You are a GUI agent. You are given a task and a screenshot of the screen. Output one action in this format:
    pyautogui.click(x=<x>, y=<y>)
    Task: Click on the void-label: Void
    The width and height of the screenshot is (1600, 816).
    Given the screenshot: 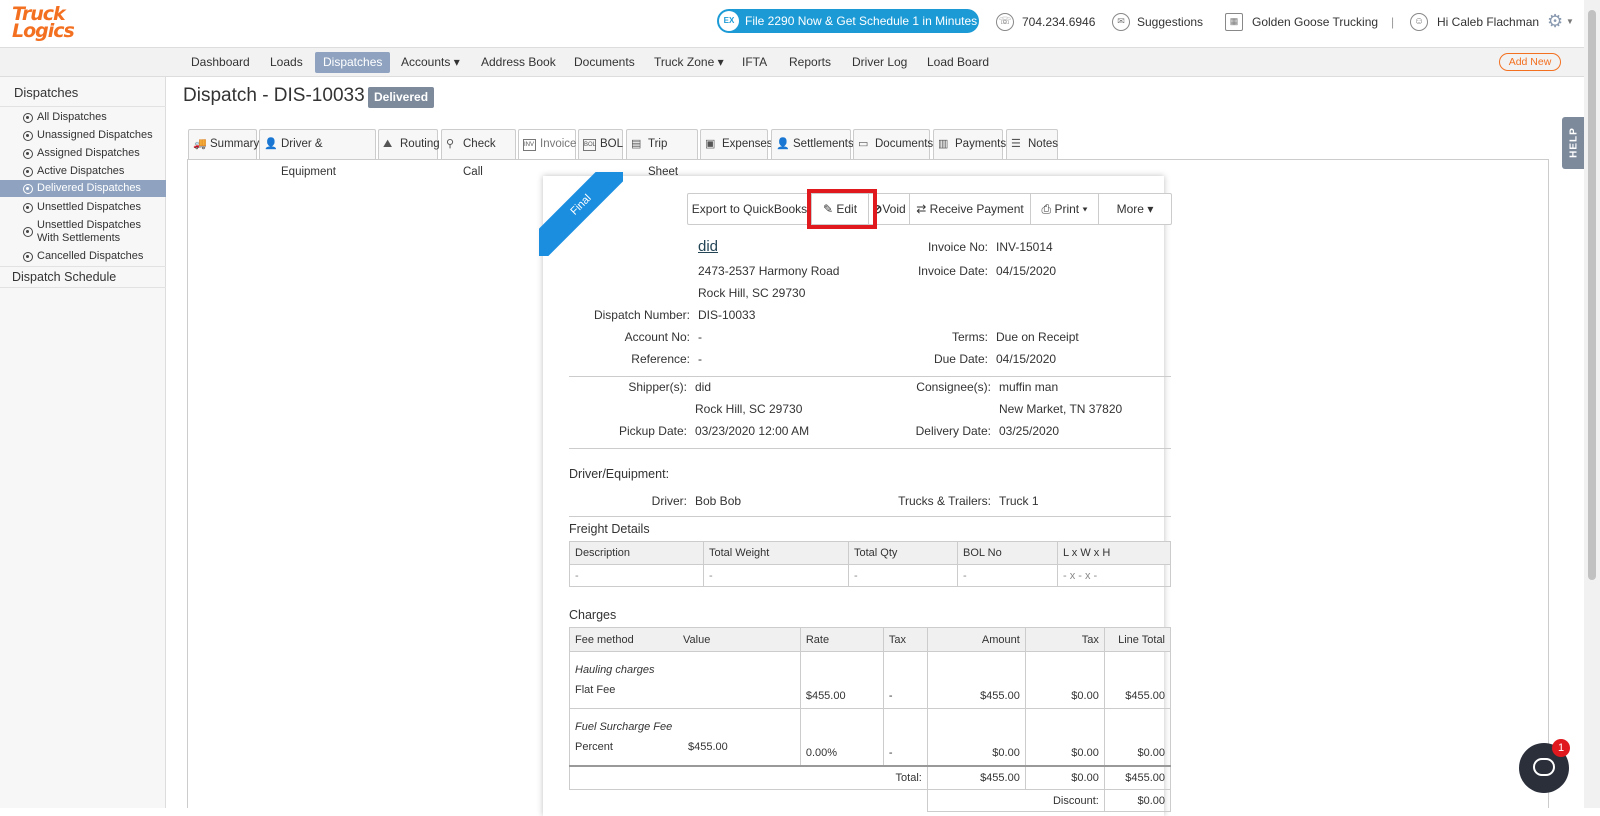 What is the action you would take?
    pyautogui.click(x=894, y=209)
    